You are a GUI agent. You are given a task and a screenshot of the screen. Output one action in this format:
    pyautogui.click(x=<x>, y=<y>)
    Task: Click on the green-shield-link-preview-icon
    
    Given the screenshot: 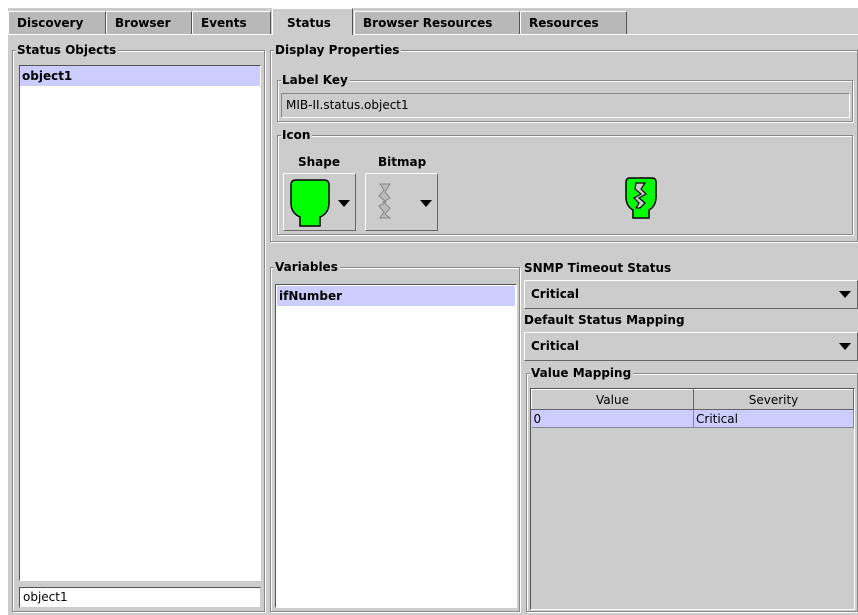 What is the action you would take?
    pyautogui.click(x=641, y=198)
    